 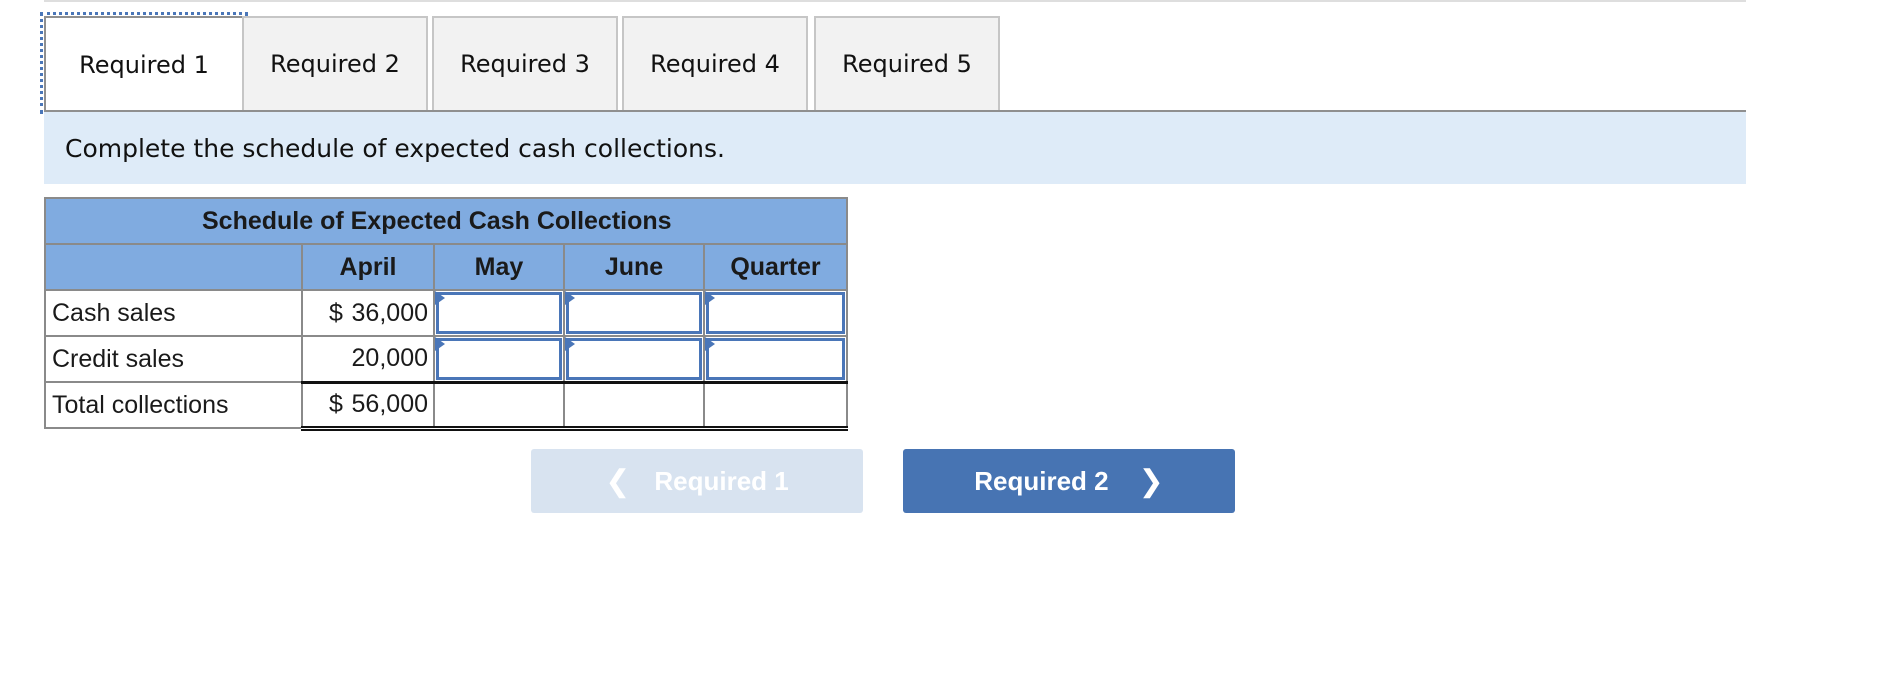 I want to click on previous-required-button: ❮ Required 1, so click(x=697, y=481).